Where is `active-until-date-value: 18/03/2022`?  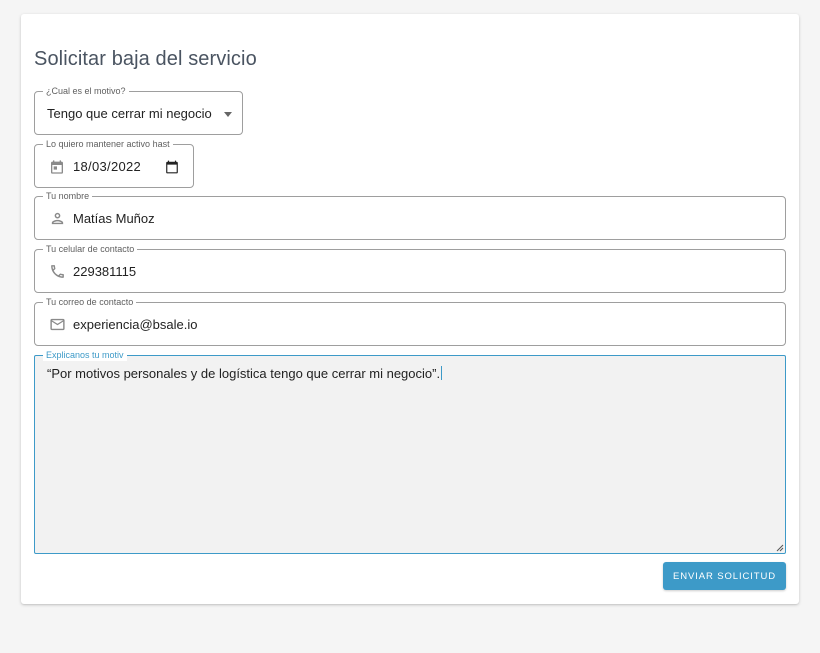 active-until-date-value: 18/03/2022 is located at coordinates (107, 166).